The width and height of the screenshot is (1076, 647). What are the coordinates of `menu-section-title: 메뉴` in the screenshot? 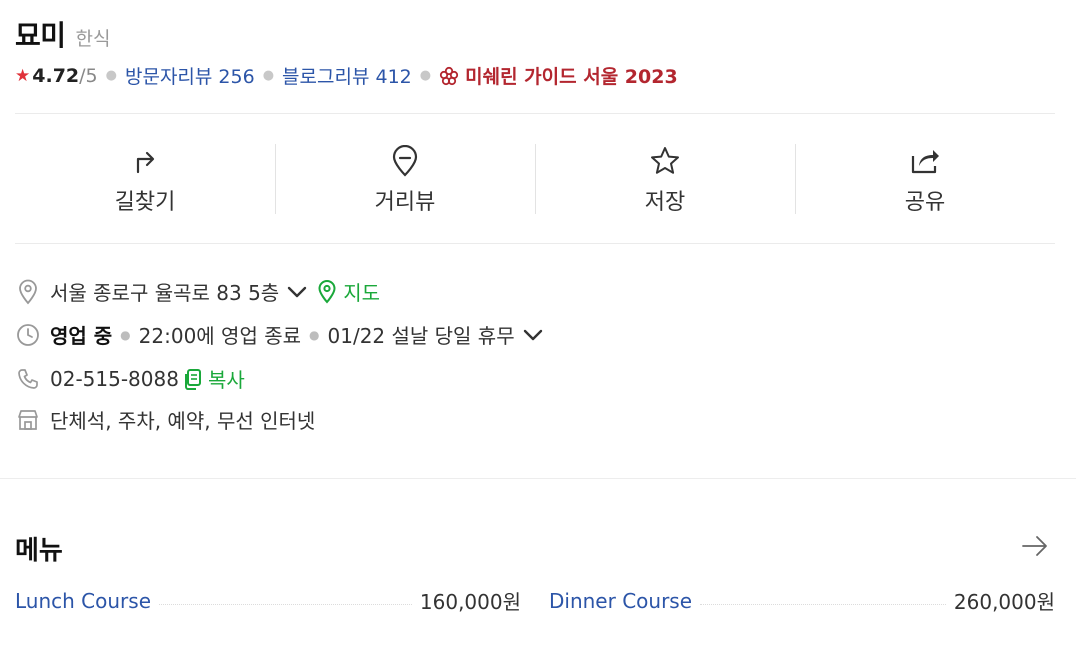 It's located at (39, 551).